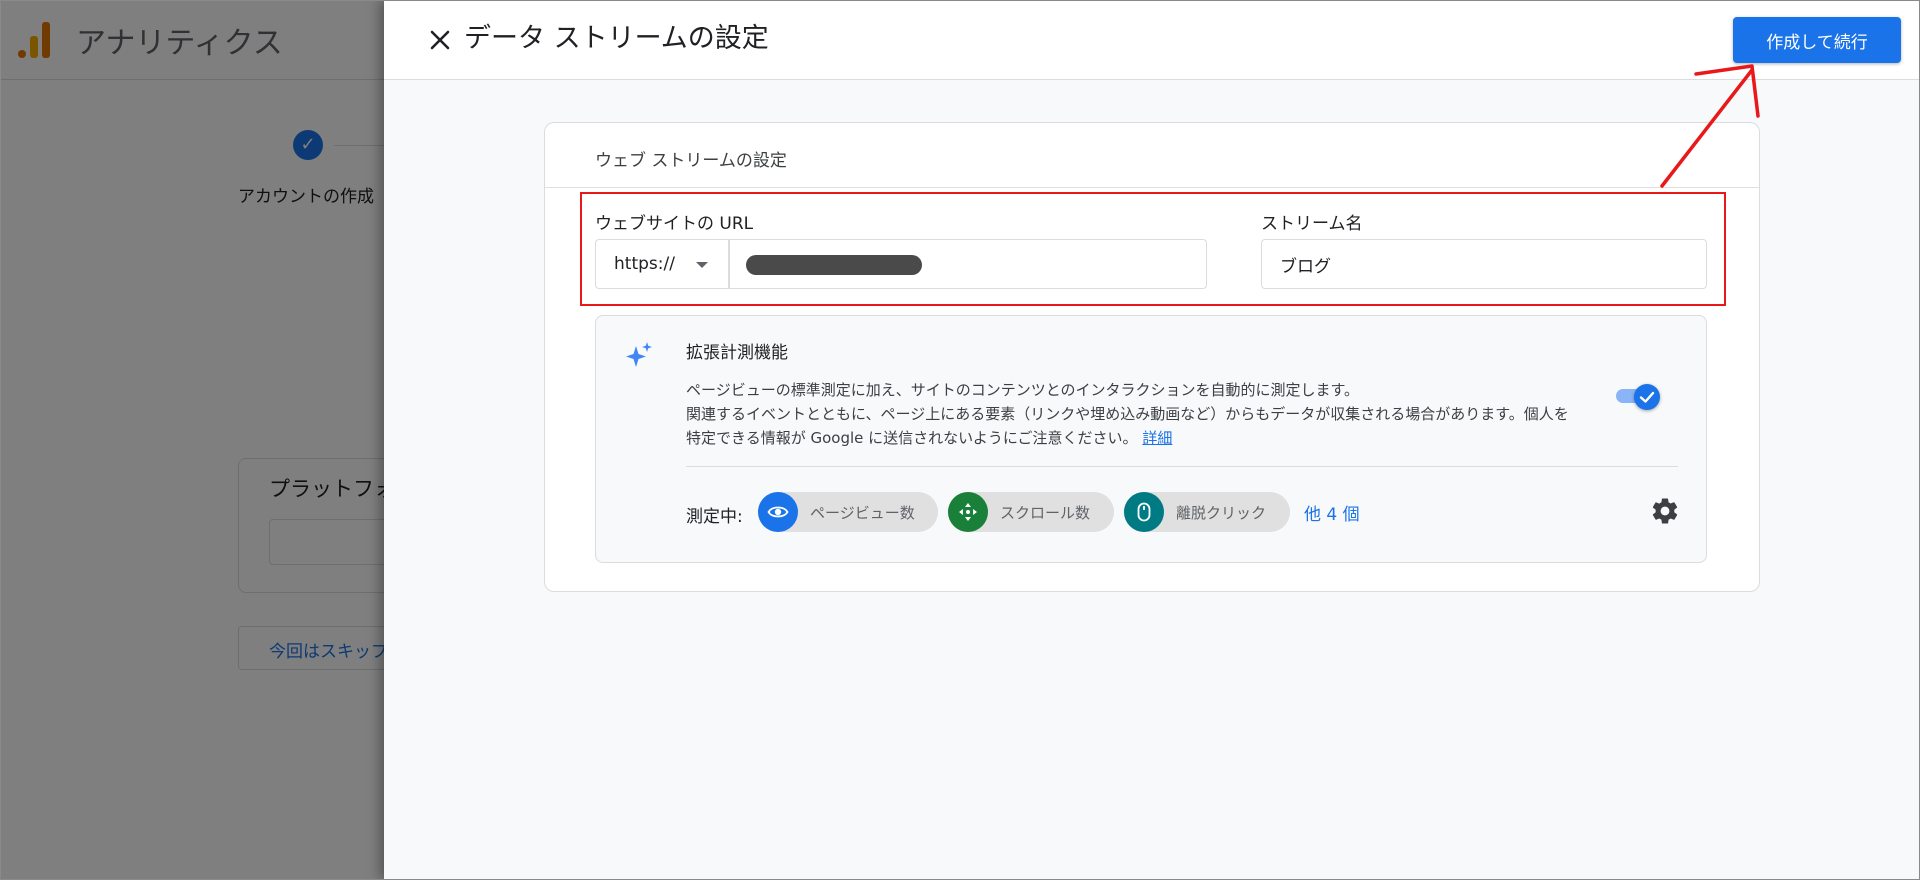 The height and width of the screenshot is (880, 1920). I want to click on enhanced-divider, so click(1182, 466).